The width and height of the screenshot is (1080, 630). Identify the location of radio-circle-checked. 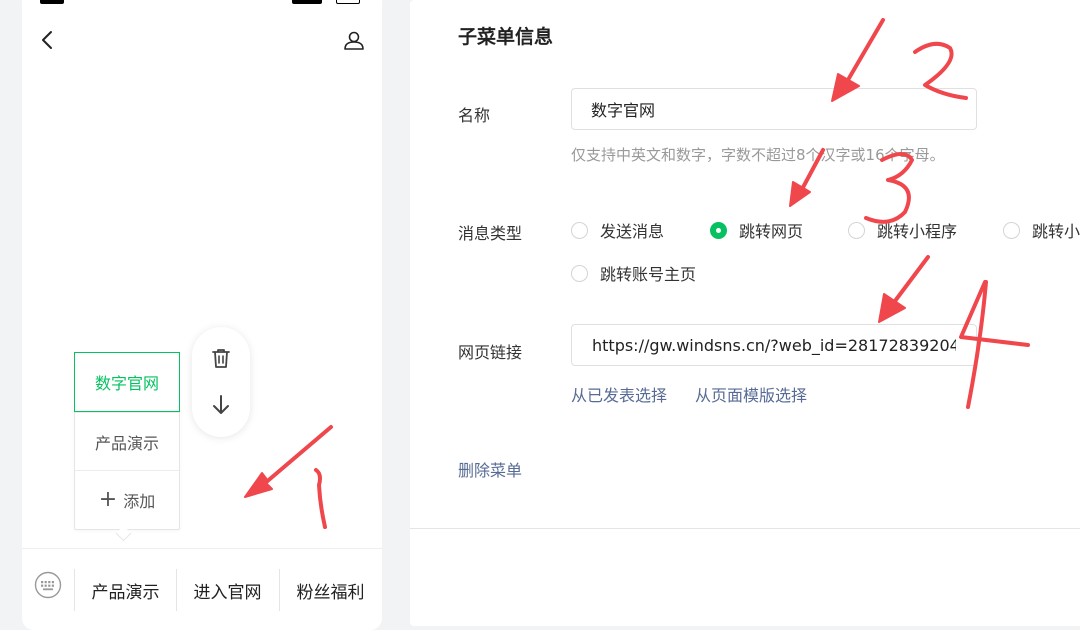
(718, 230).